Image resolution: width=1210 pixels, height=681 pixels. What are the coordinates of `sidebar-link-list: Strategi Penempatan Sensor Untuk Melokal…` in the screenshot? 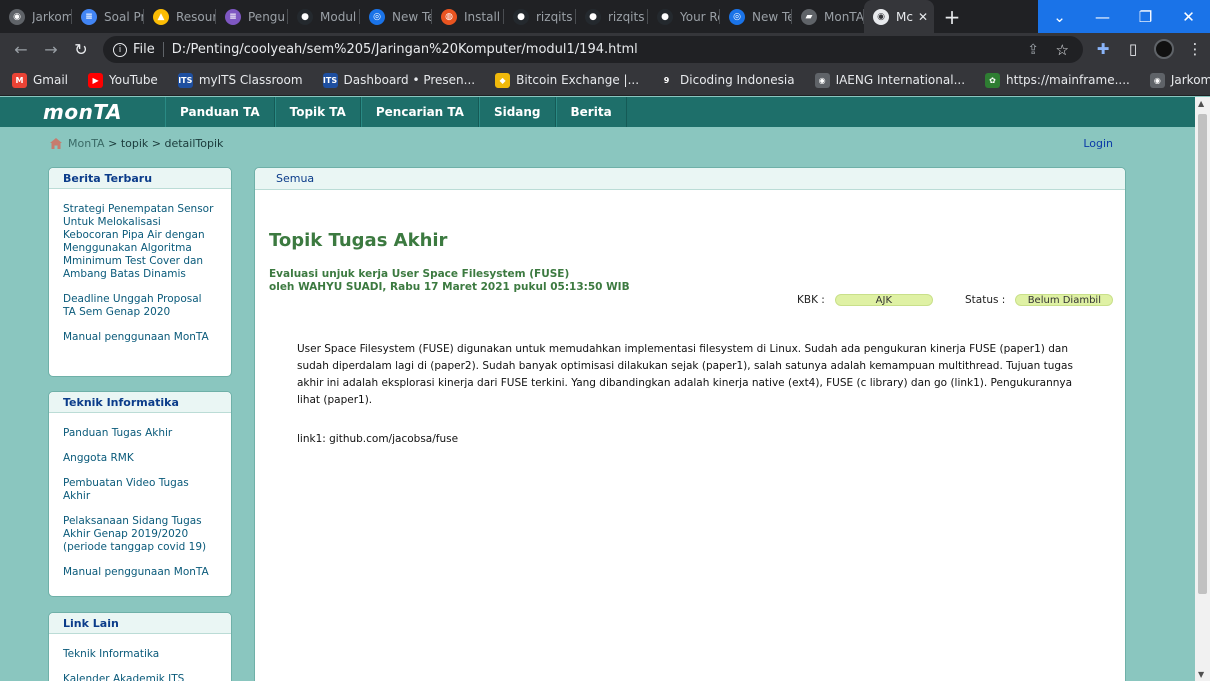 It's located at (140, 277).